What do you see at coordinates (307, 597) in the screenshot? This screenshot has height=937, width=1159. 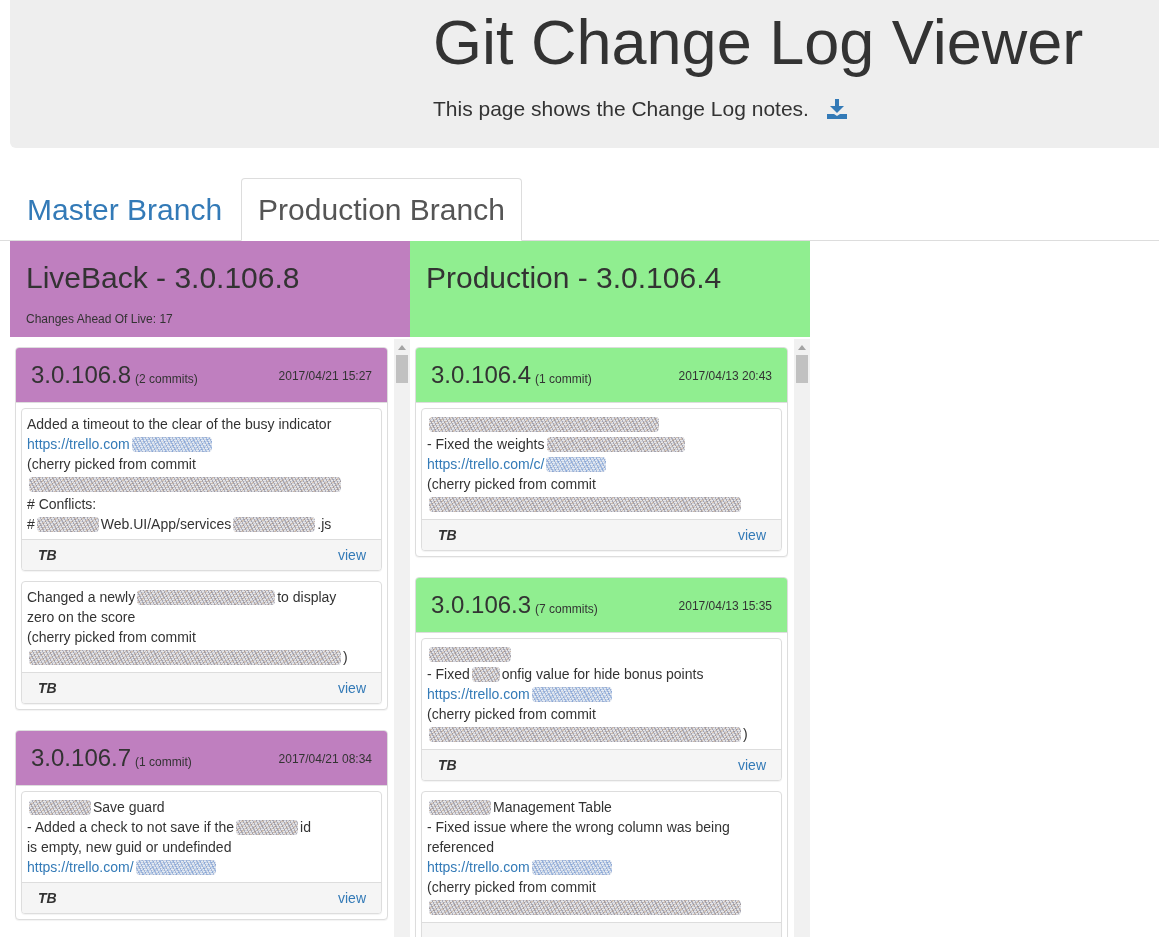 I see `commit-message-text: to display` at bounding box center [307, 597].